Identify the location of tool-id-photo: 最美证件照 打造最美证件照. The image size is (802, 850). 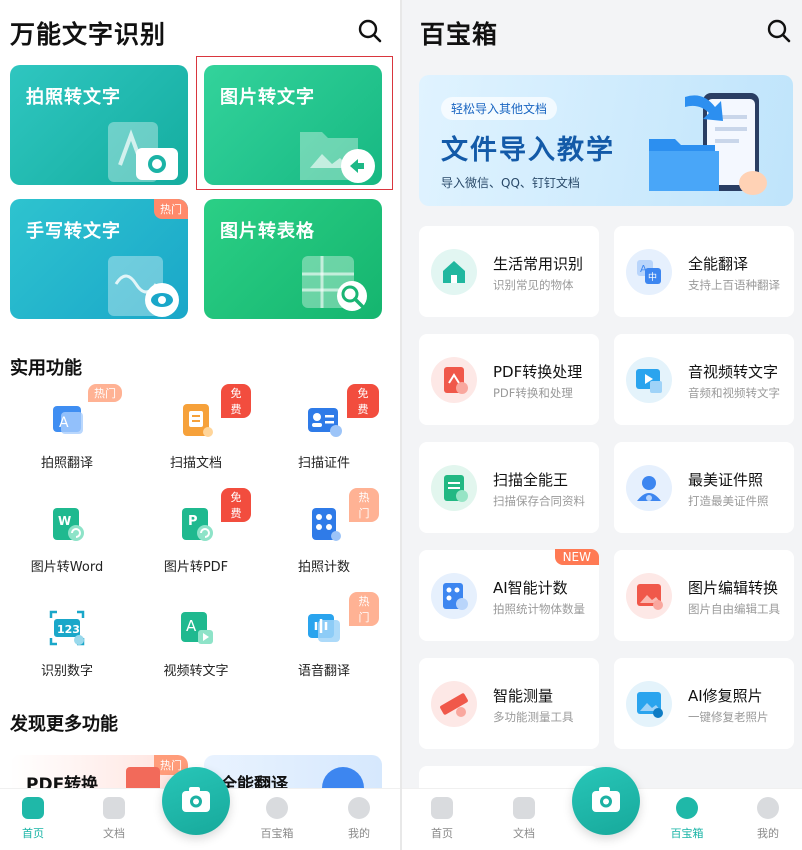
(704, 487).